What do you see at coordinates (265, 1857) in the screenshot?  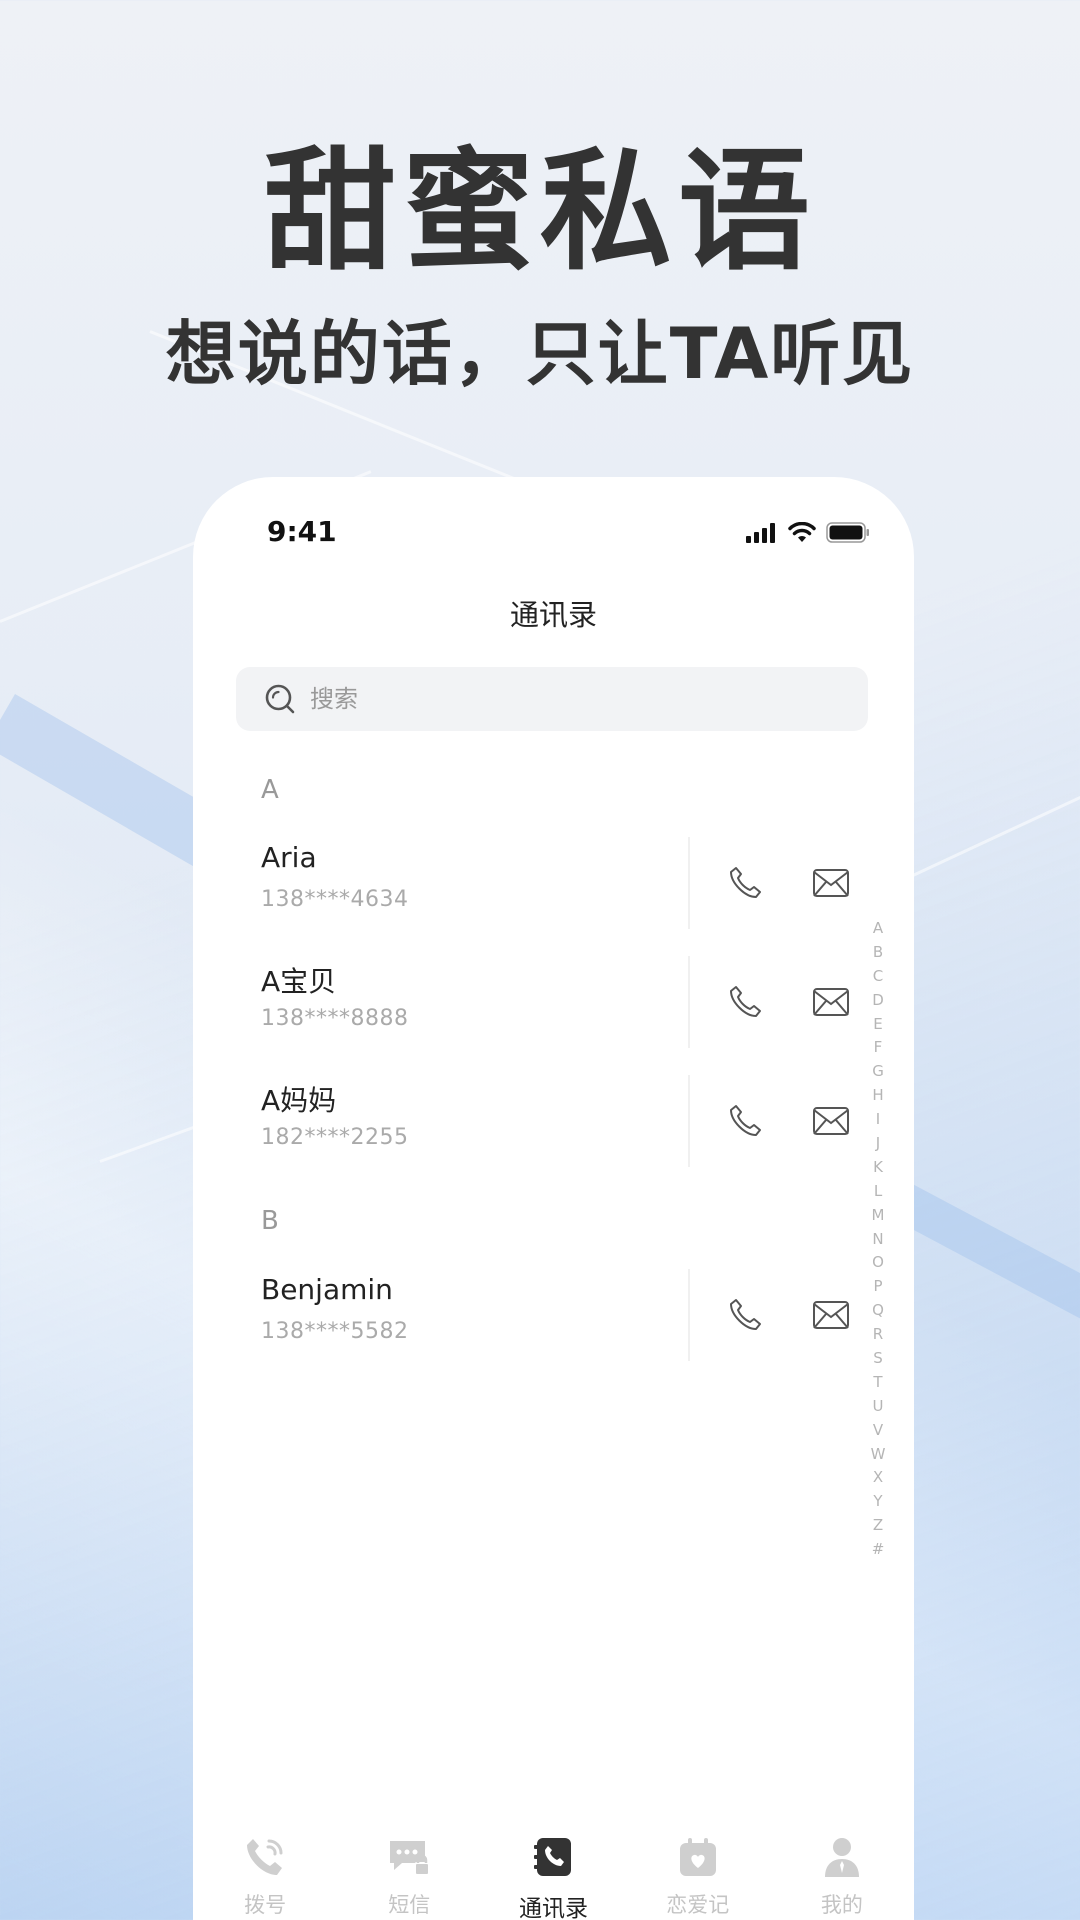 I see `phone-dial-icon` at bounding box center [265, 1857].